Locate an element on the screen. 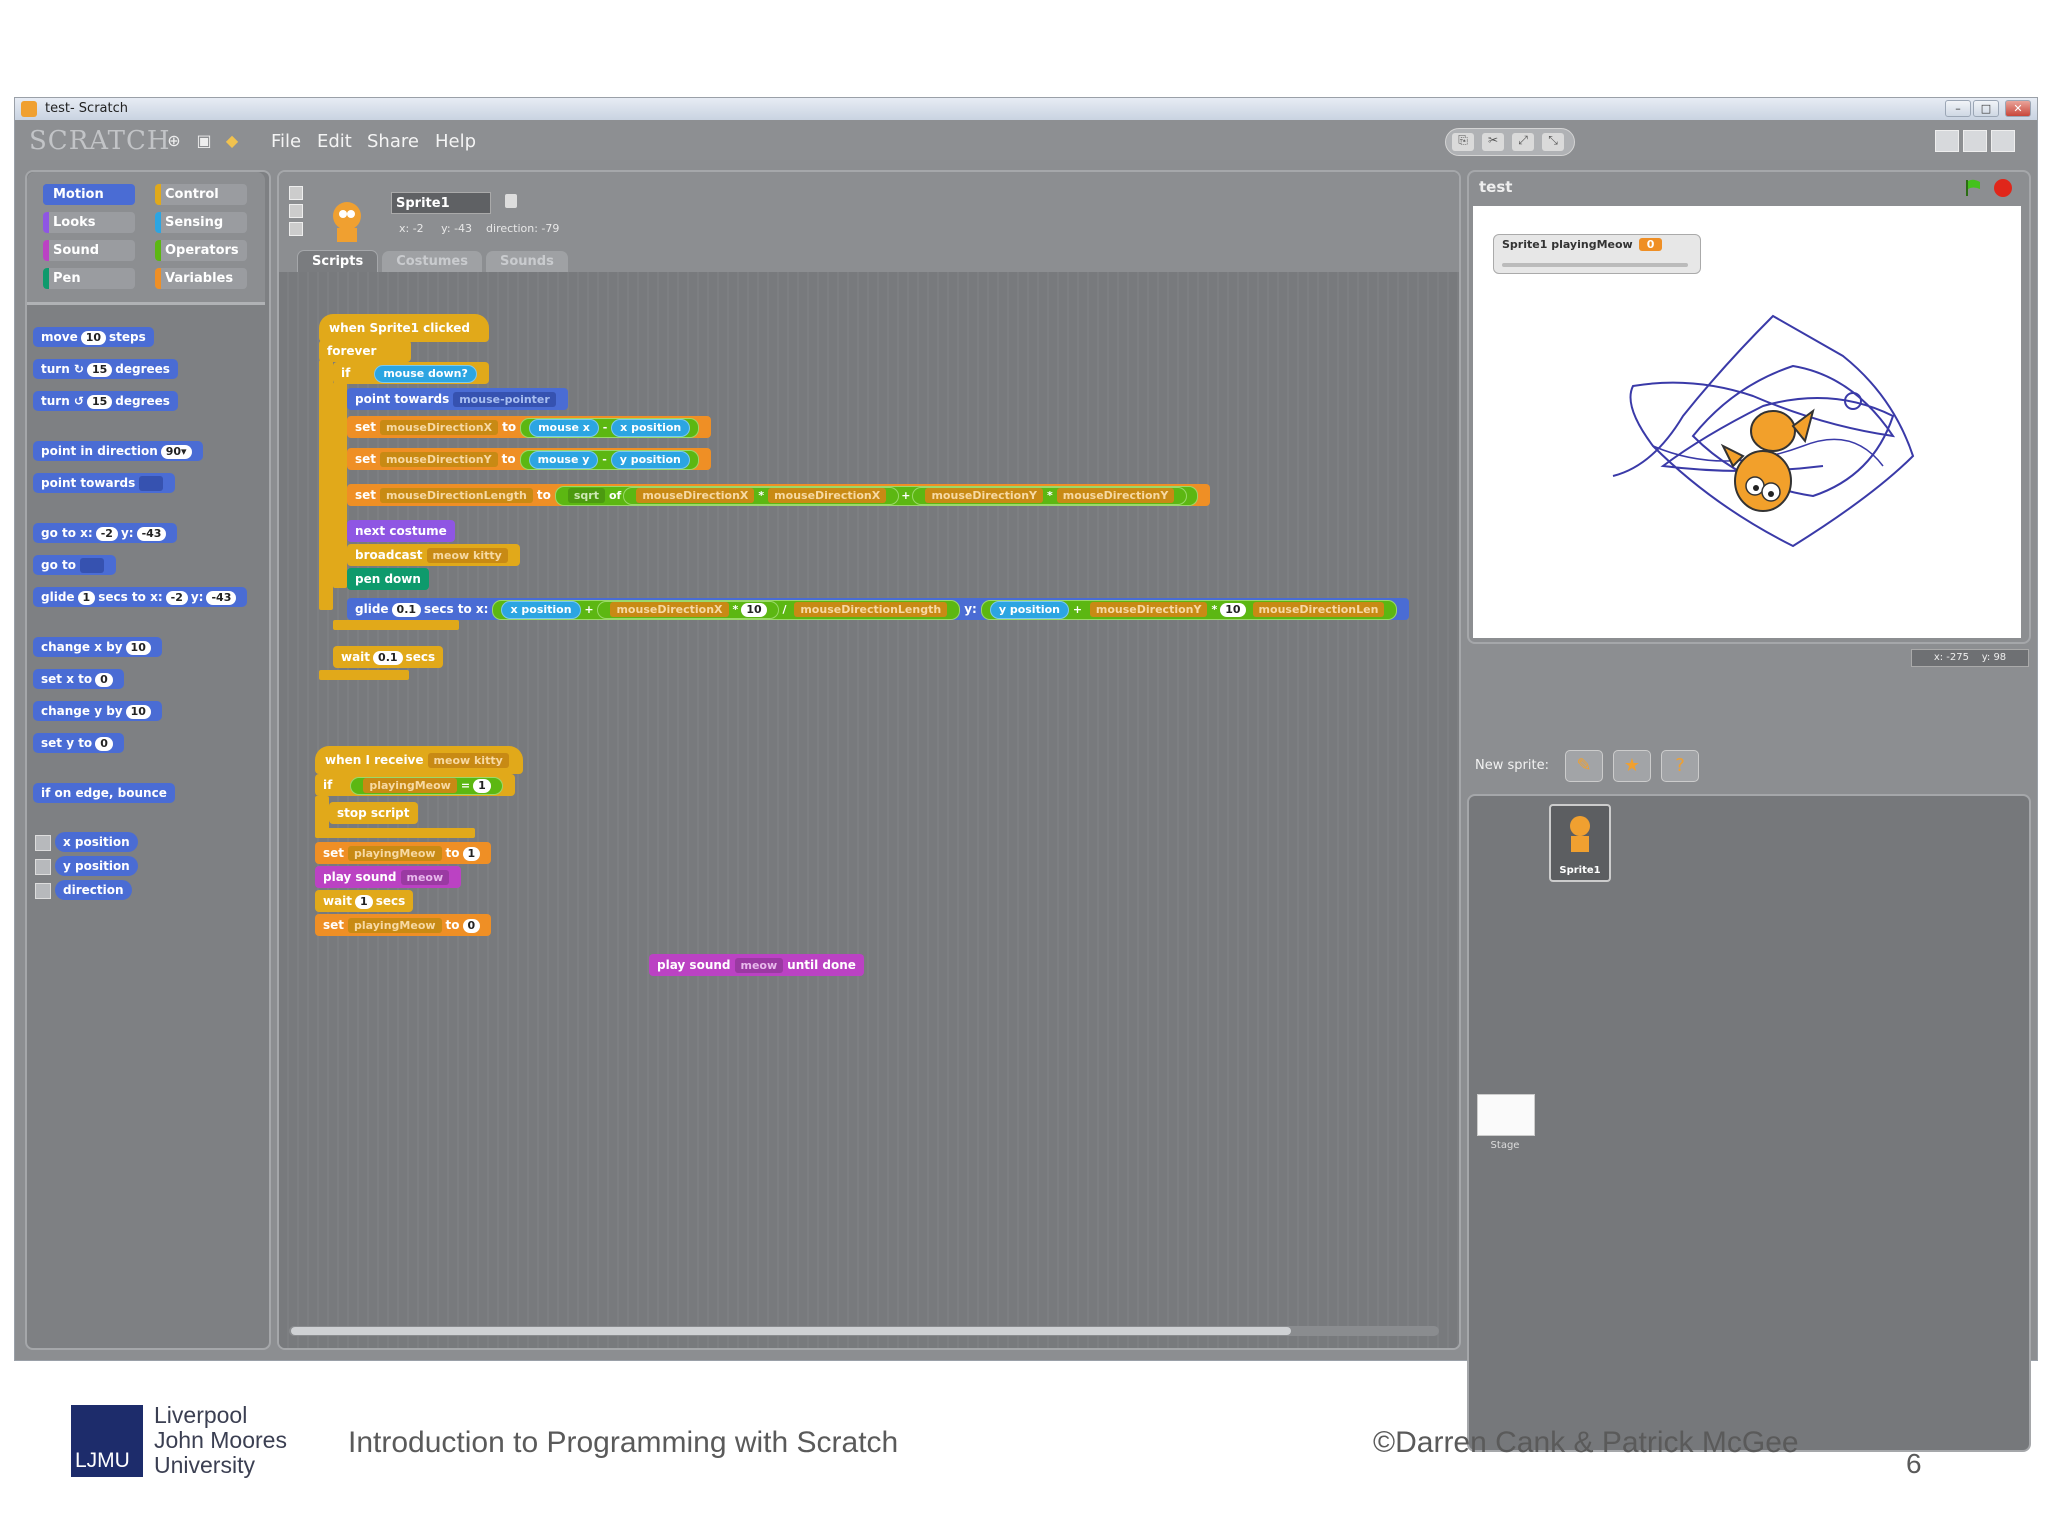 The image size is (2048, 1536). sprite-name-field: Sprite1 is located at coordinates (441, 203).